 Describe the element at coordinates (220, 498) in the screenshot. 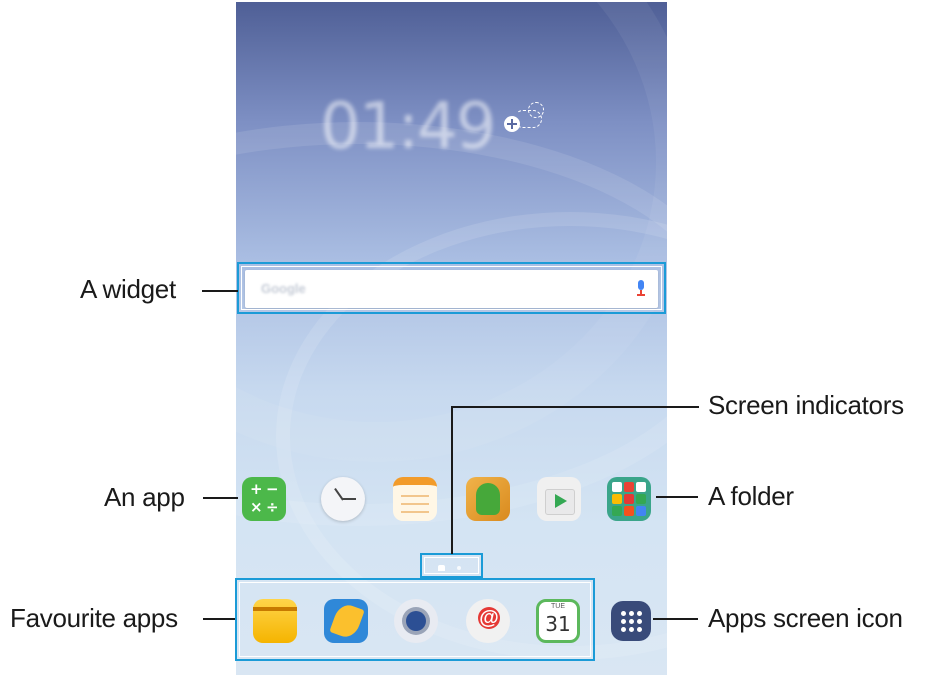

I see `app-leader` at that location.